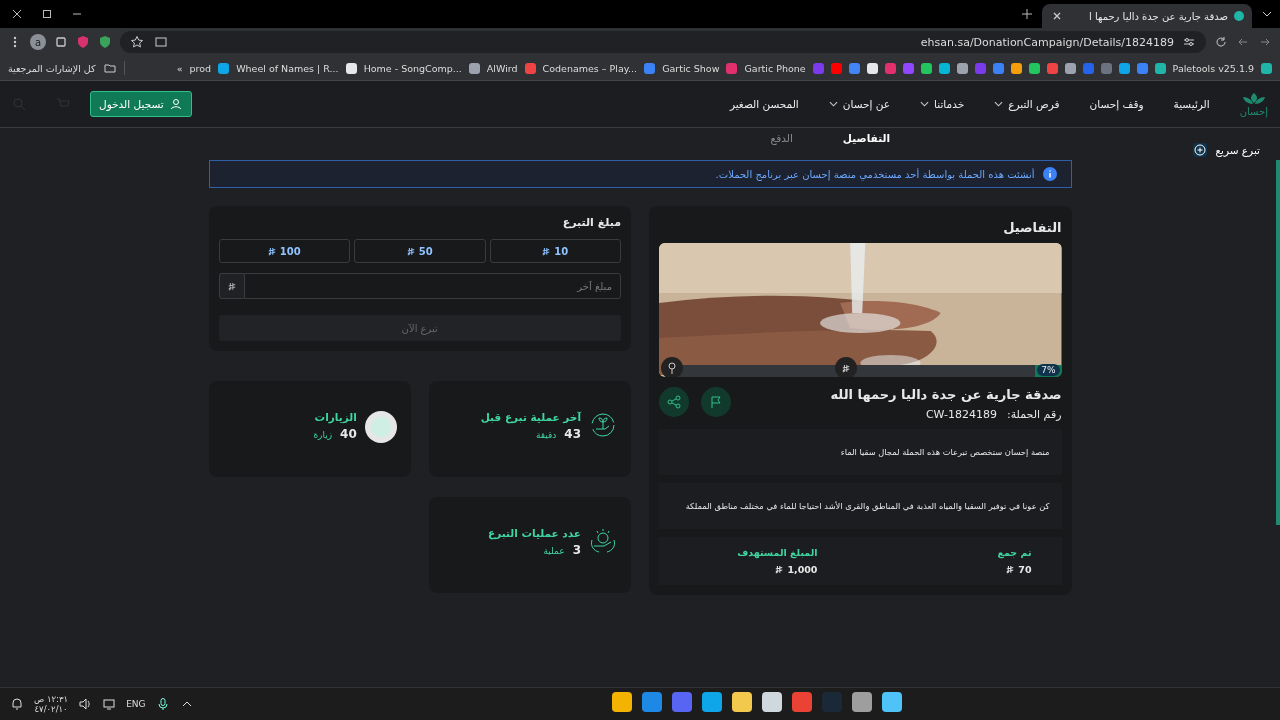  I want to click on page-tab: الدفع, so click(781, 138).